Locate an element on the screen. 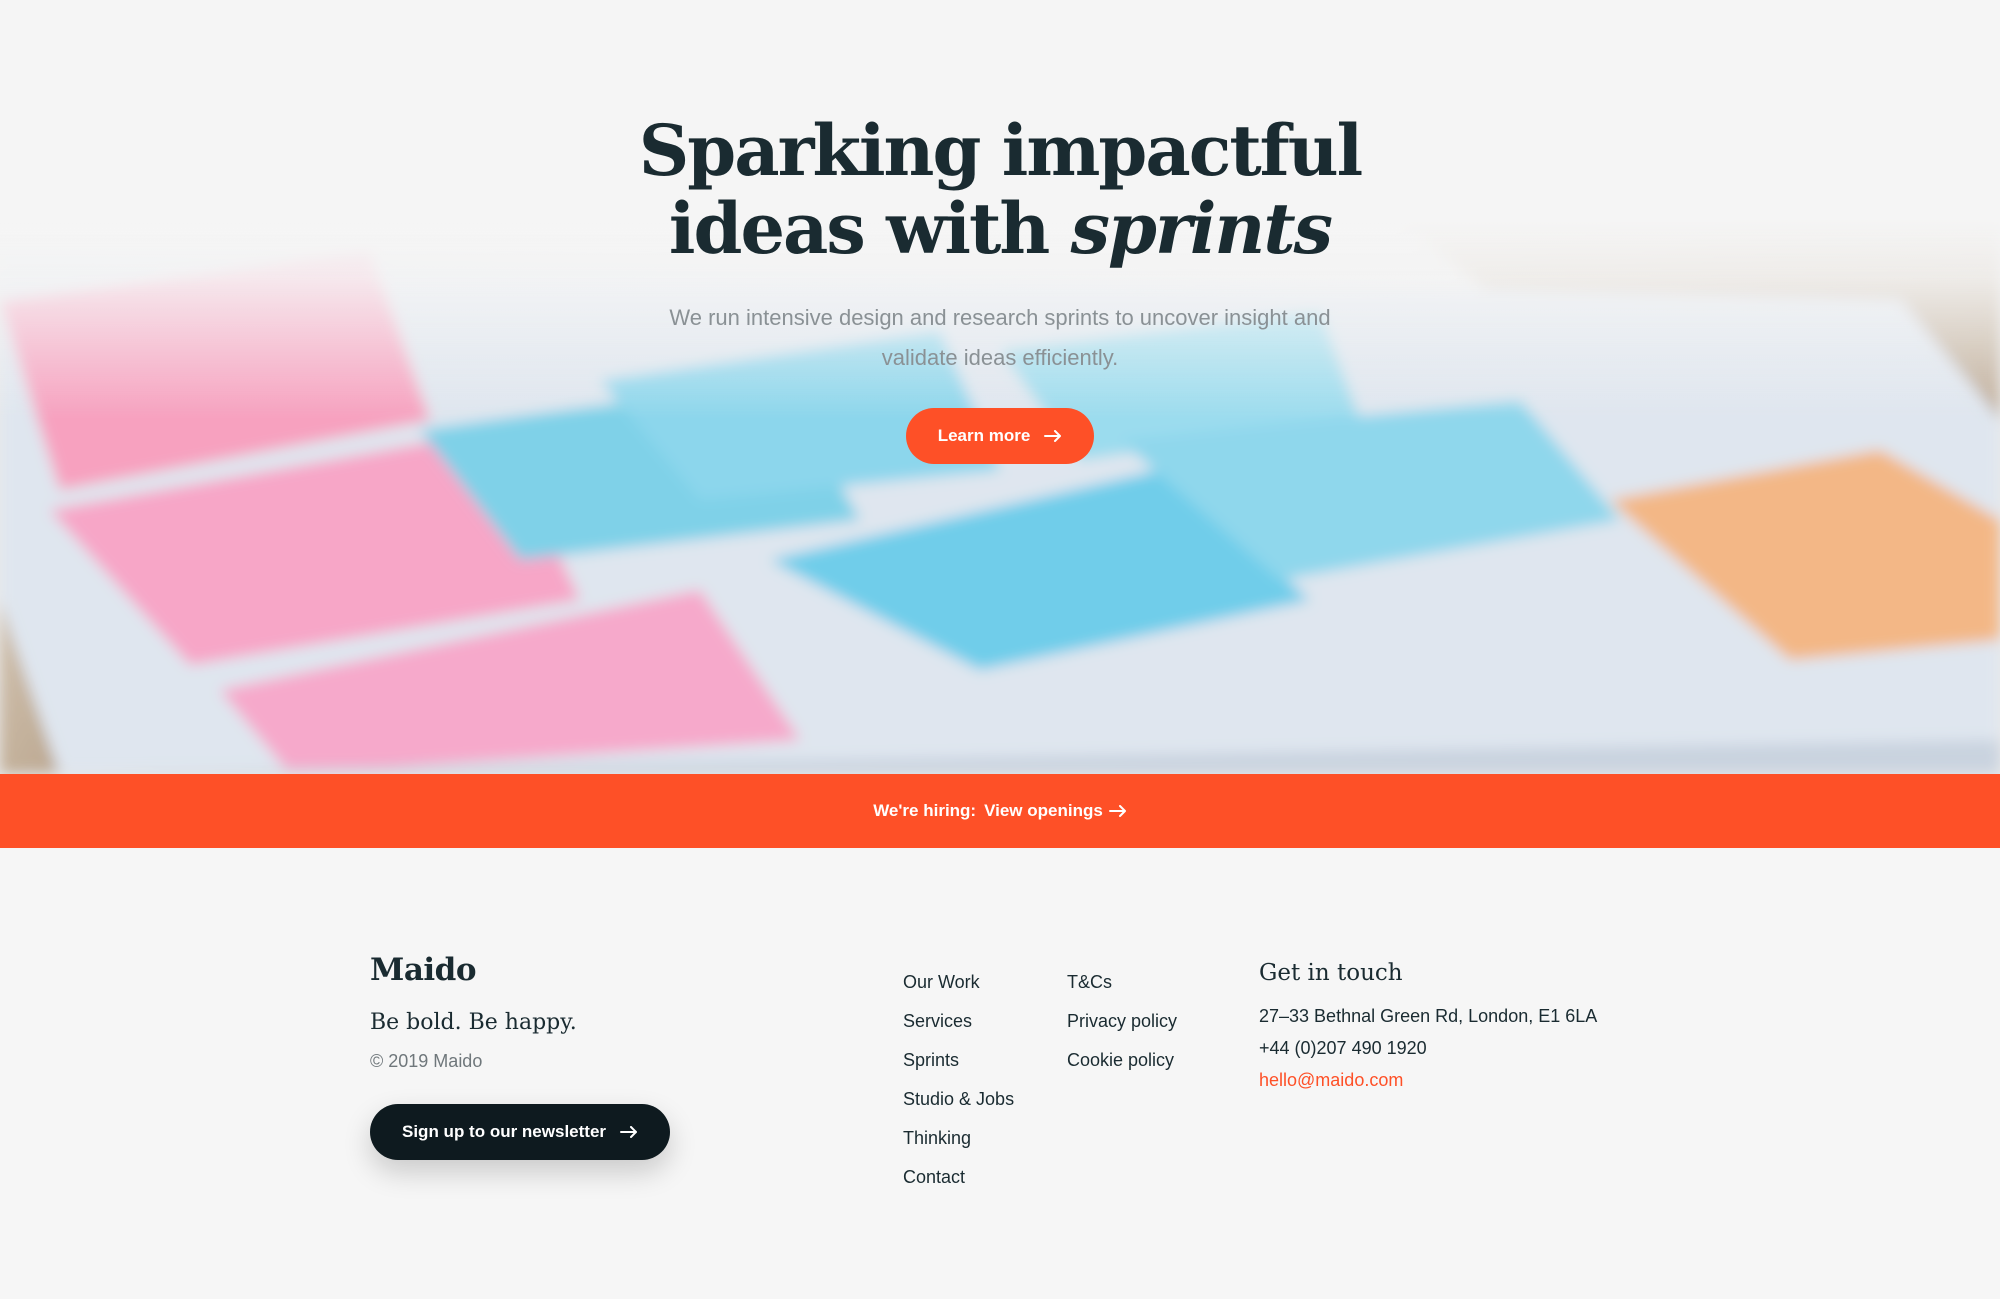 This screenshot has width=2000, height=1299. newsletter-signup-button: Sign up to our newsletter is located at coordinates (520, 1132).